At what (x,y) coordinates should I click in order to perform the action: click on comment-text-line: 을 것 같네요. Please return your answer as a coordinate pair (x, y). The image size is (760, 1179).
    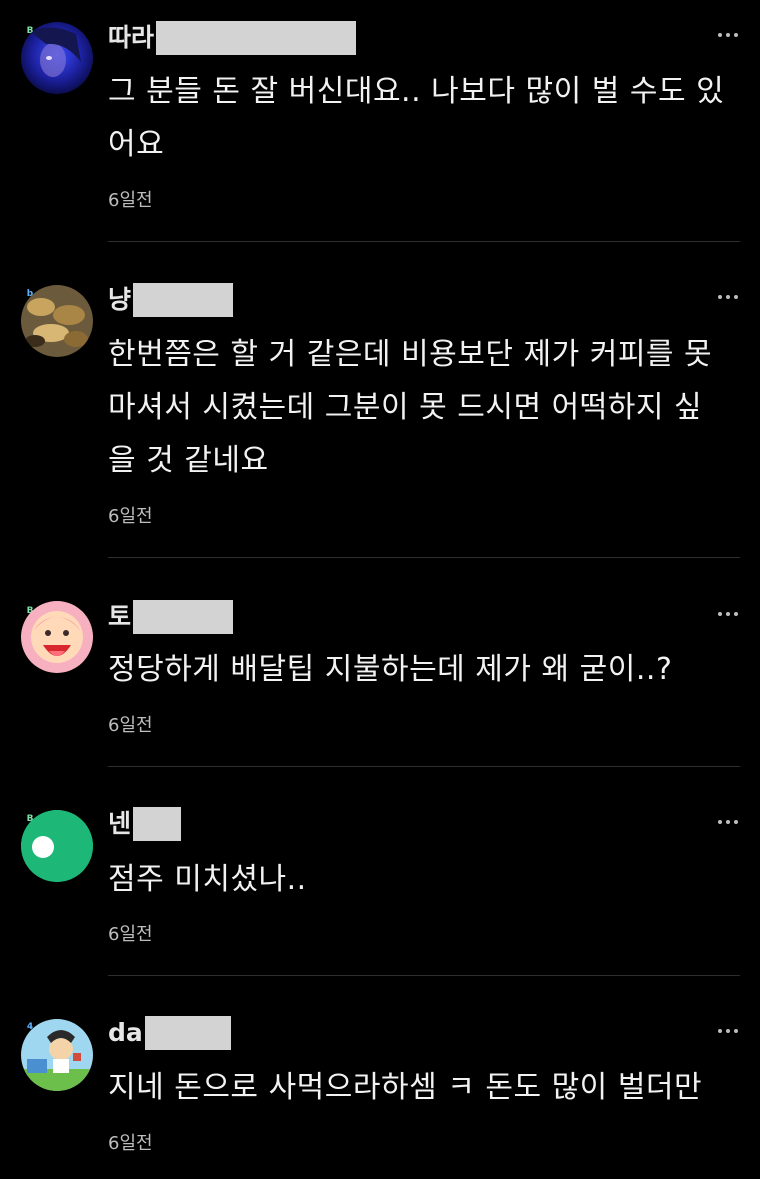
    Looking at the image, I should click on (188, 460).